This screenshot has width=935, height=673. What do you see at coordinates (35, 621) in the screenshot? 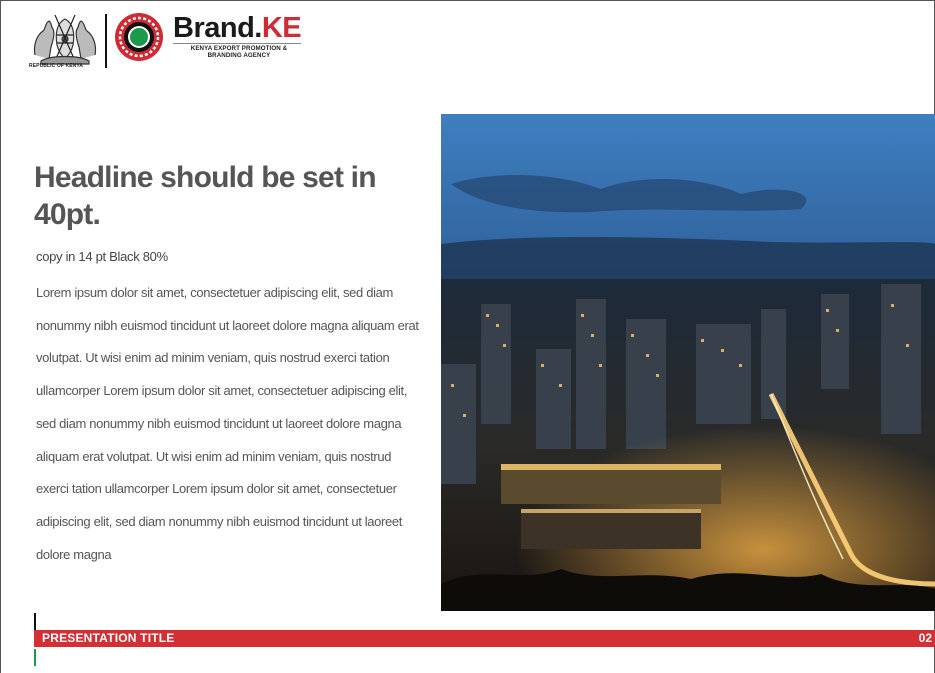
I see `footer-mark-black` at bounding box center [35, 621].